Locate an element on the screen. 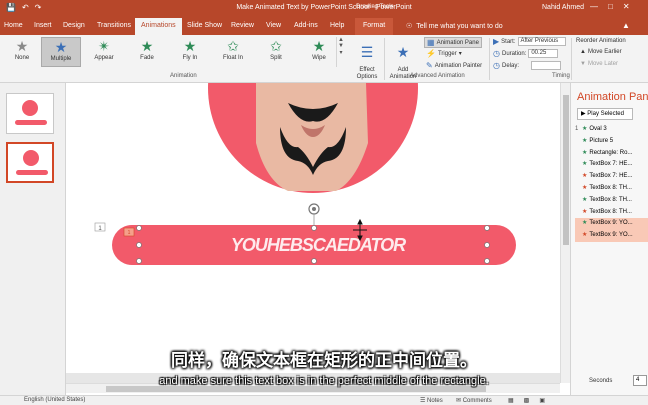  animation-wipe: ★ Wipe is located at coordinates (319, 52).